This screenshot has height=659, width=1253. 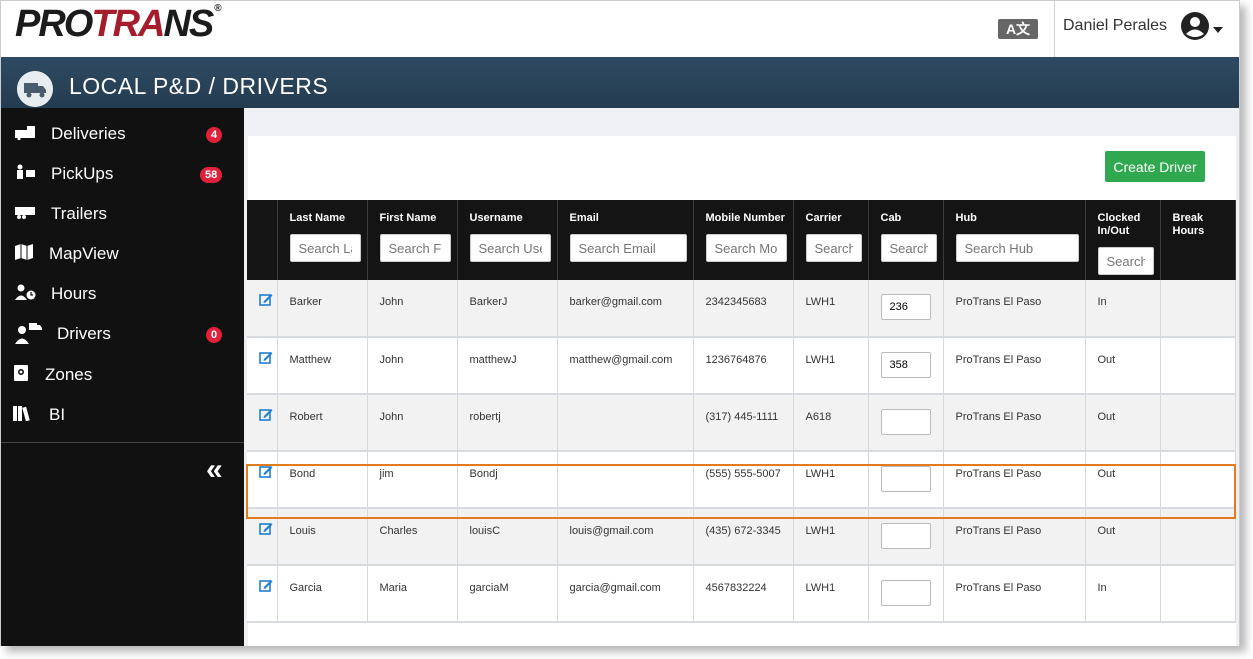 What do you see at coordinates (1115, 26) in the screenshot?
I see `user-name: Daniel Perales` at bounding box center [1115, 26].